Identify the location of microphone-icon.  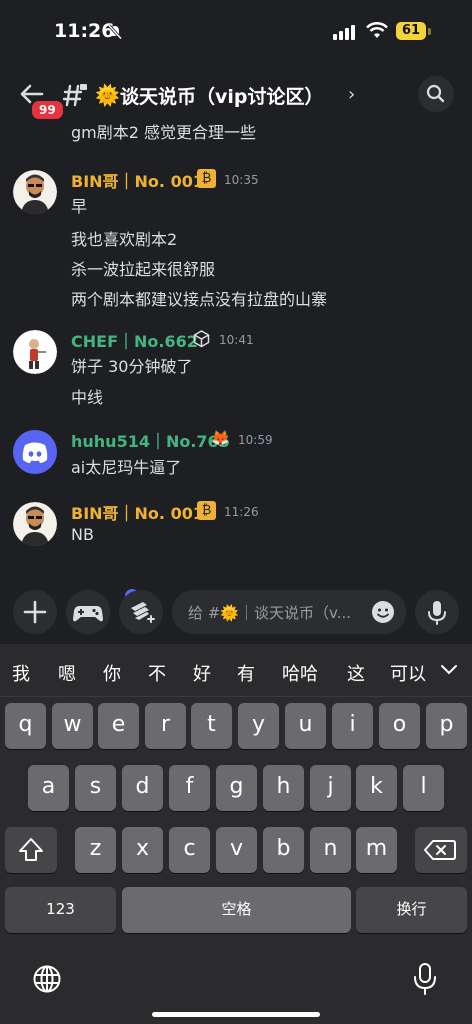
(437, 613).